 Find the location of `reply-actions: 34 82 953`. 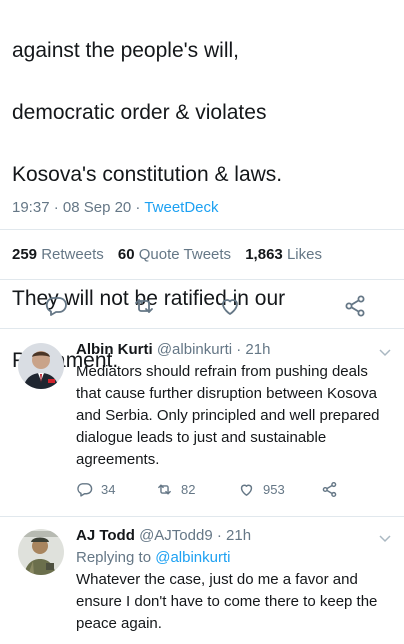

reply-actions: 34 82 953 is located at coordinates (235, 494).